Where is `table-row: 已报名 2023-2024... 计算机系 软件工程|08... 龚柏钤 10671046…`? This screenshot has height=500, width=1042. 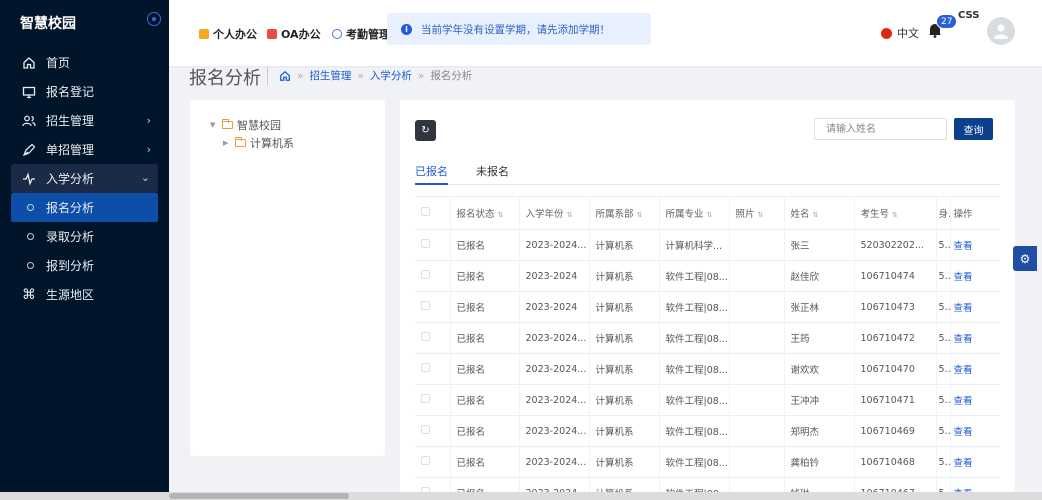 table-row: 已报名 2023-2024... 计算机系 软件工程|08... 龚柏钤 10671046… is located at coordinates (707, 462).